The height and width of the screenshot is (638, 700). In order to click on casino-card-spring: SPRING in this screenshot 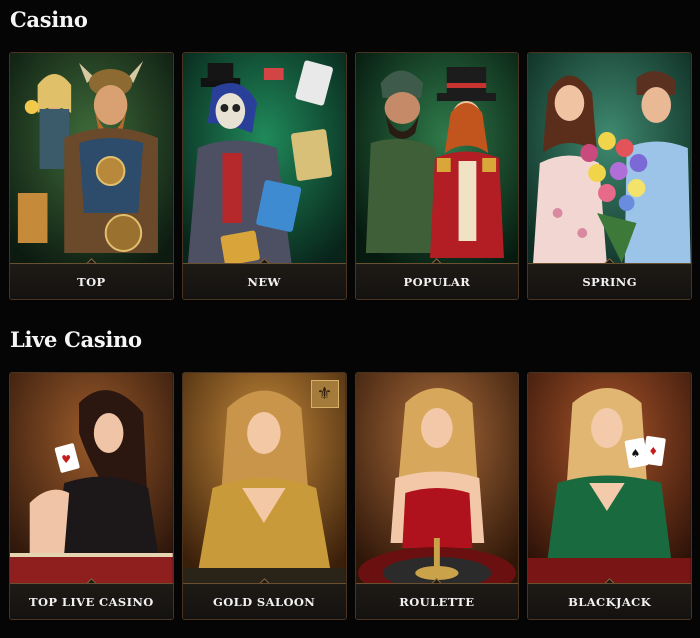, I will do `click(609, 176)`.